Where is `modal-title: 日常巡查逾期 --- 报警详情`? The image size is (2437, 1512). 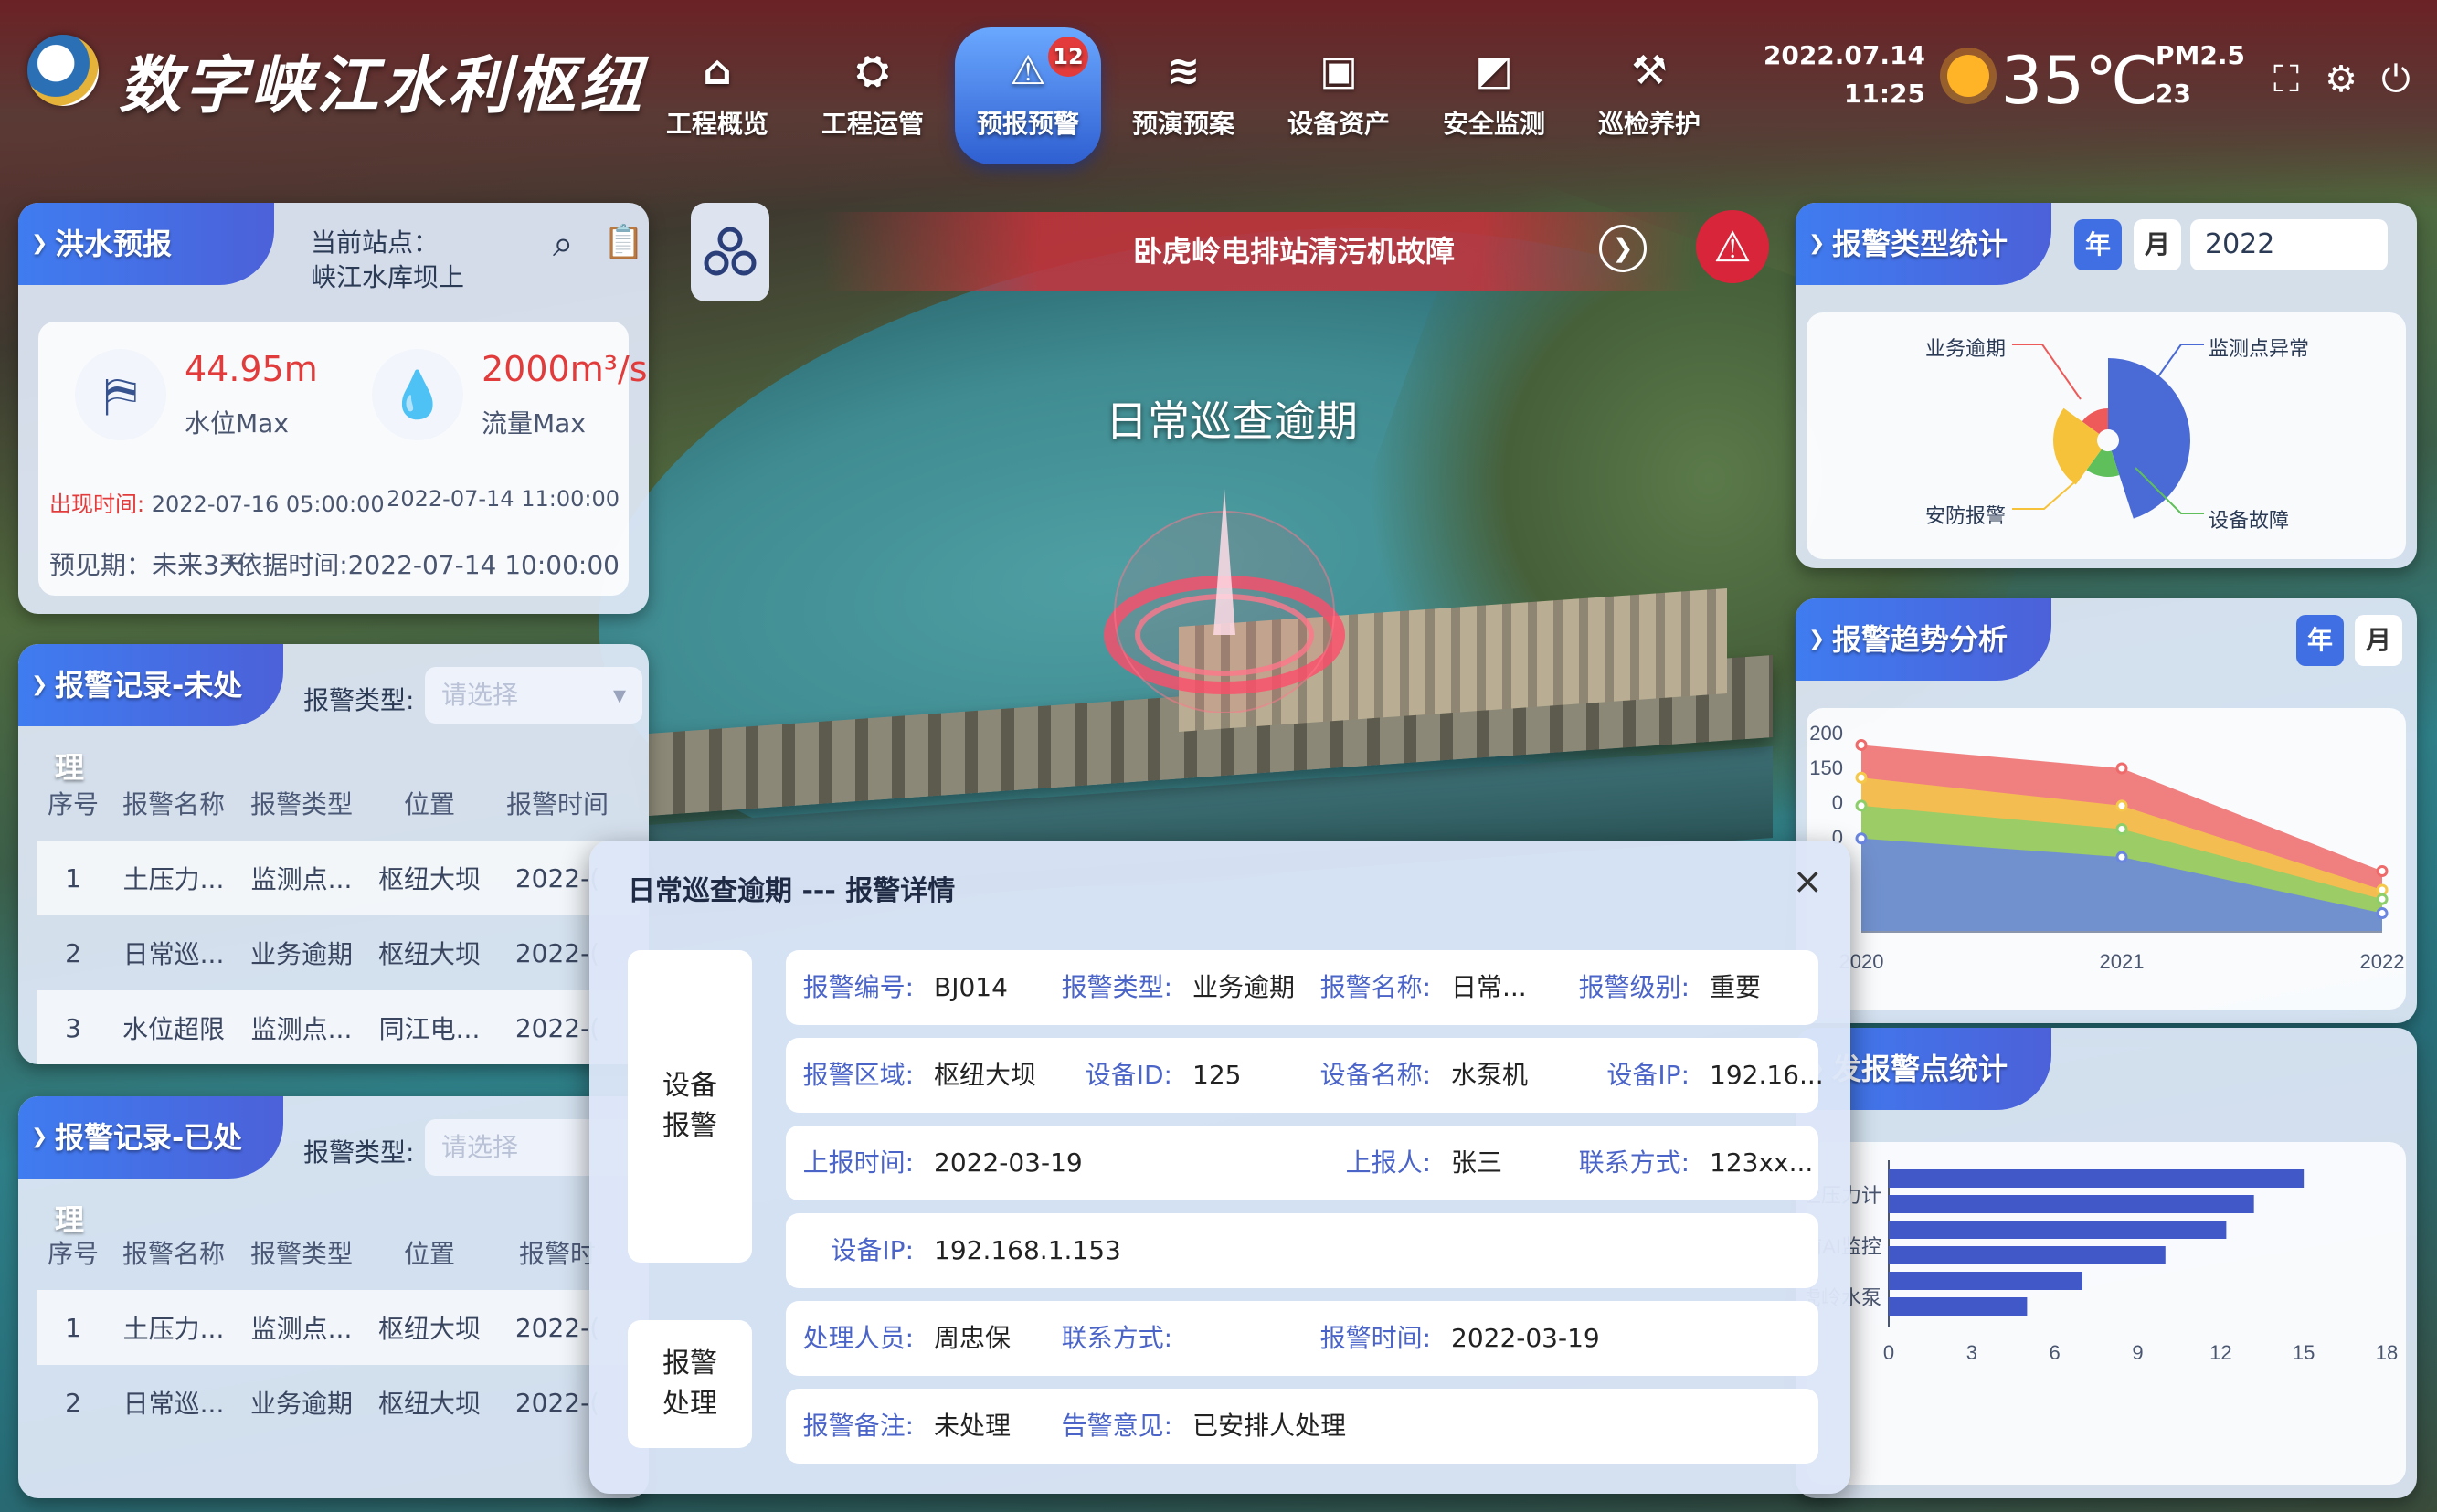 modal-title: 日常巡查逾期 --- 报警详情 is located at coordinates (792, 891).